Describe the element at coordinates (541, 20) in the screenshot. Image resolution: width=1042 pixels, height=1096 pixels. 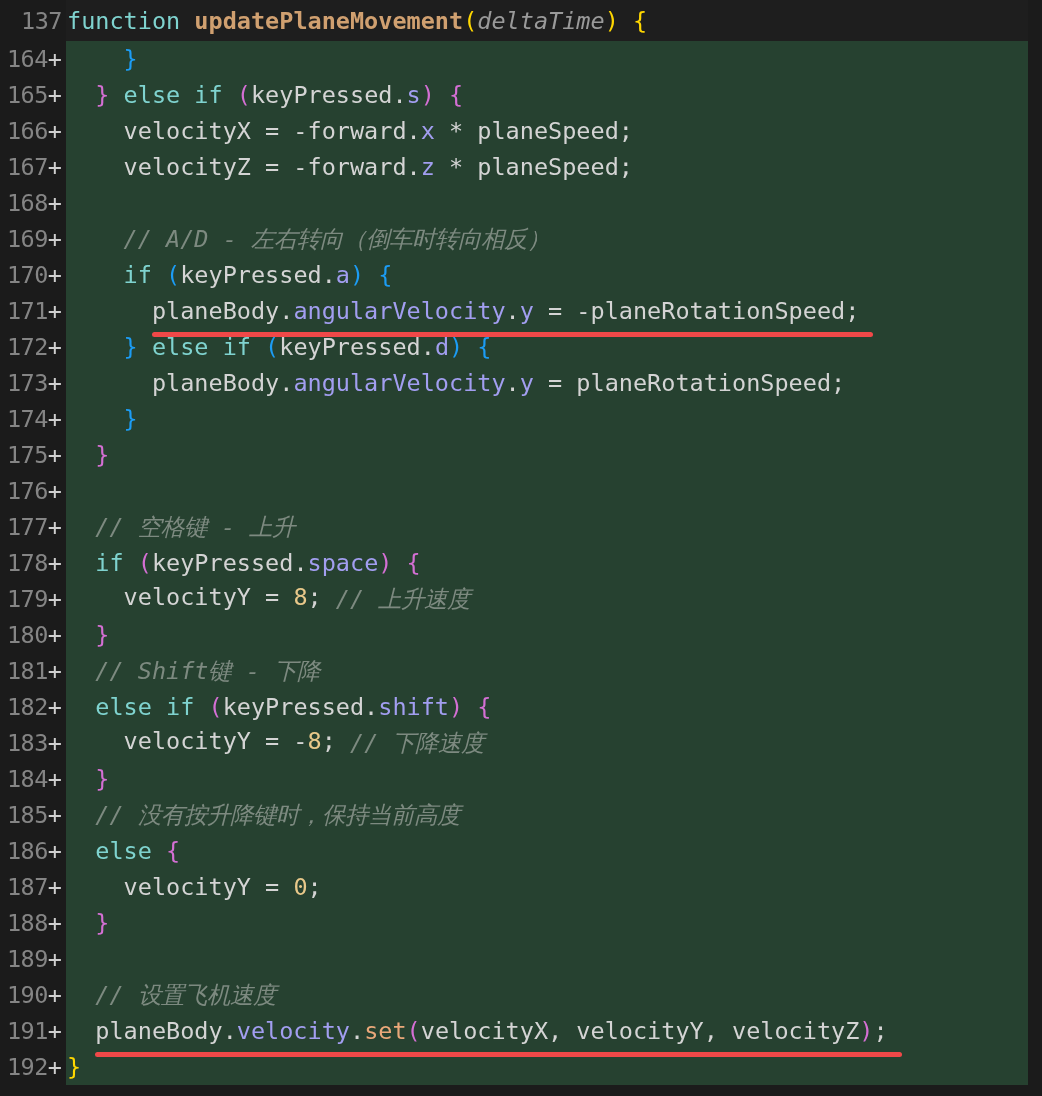
I see `parameter-token: deltaTime` at that location.